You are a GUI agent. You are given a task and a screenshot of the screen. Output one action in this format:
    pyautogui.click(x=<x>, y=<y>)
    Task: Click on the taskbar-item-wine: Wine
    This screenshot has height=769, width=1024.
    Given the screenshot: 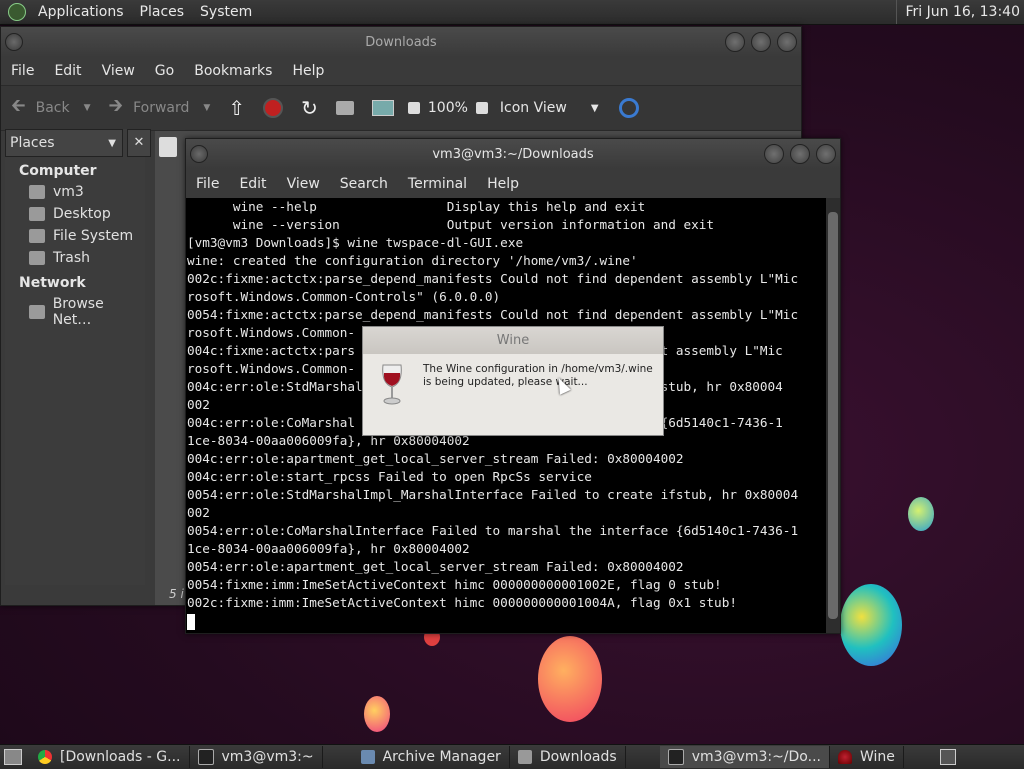 What is the action you would take?
    pyautogui.click(x=867, y=757)
    